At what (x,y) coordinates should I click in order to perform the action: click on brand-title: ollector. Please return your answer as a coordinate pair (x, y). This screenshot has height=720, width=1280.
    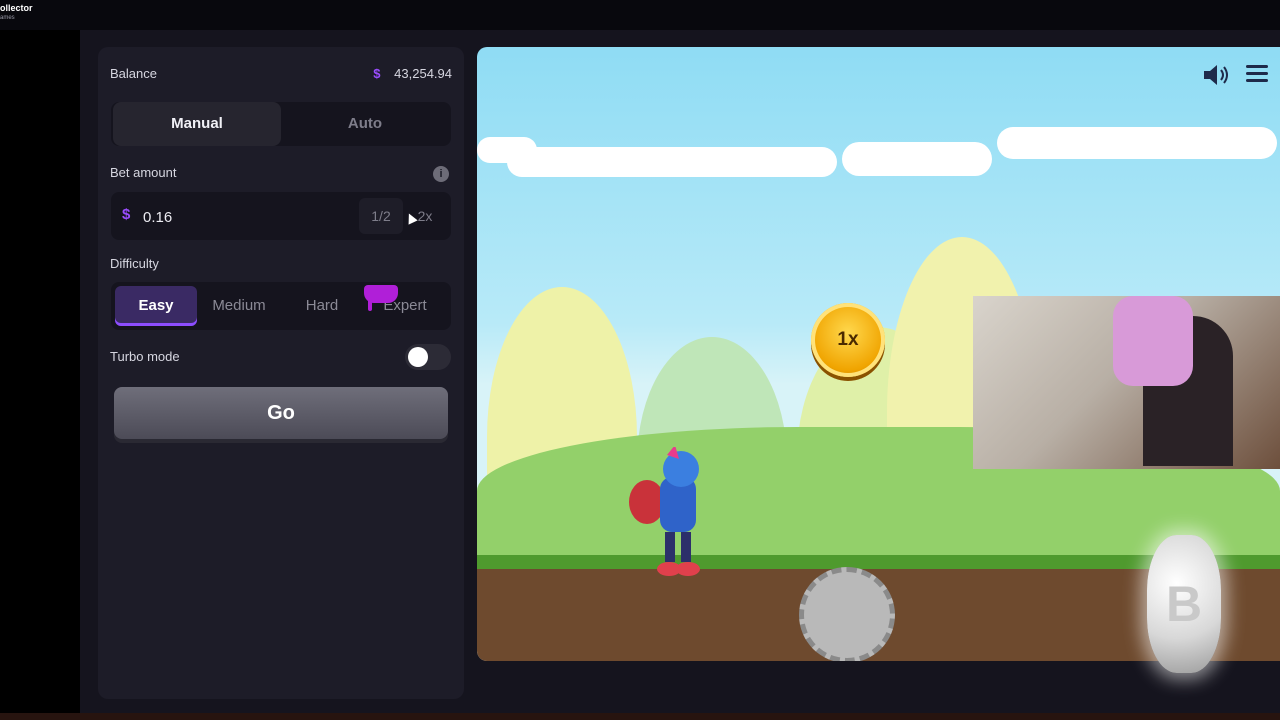
    Looking at the image, I should click on (16, 8).